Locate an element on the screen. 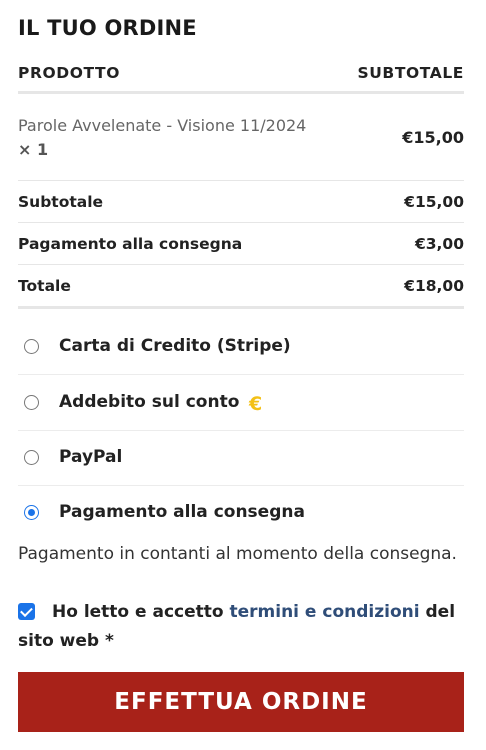 This screenshot has width=486, height=750. product-price: €15,00 is located at coordinates (433, 137).